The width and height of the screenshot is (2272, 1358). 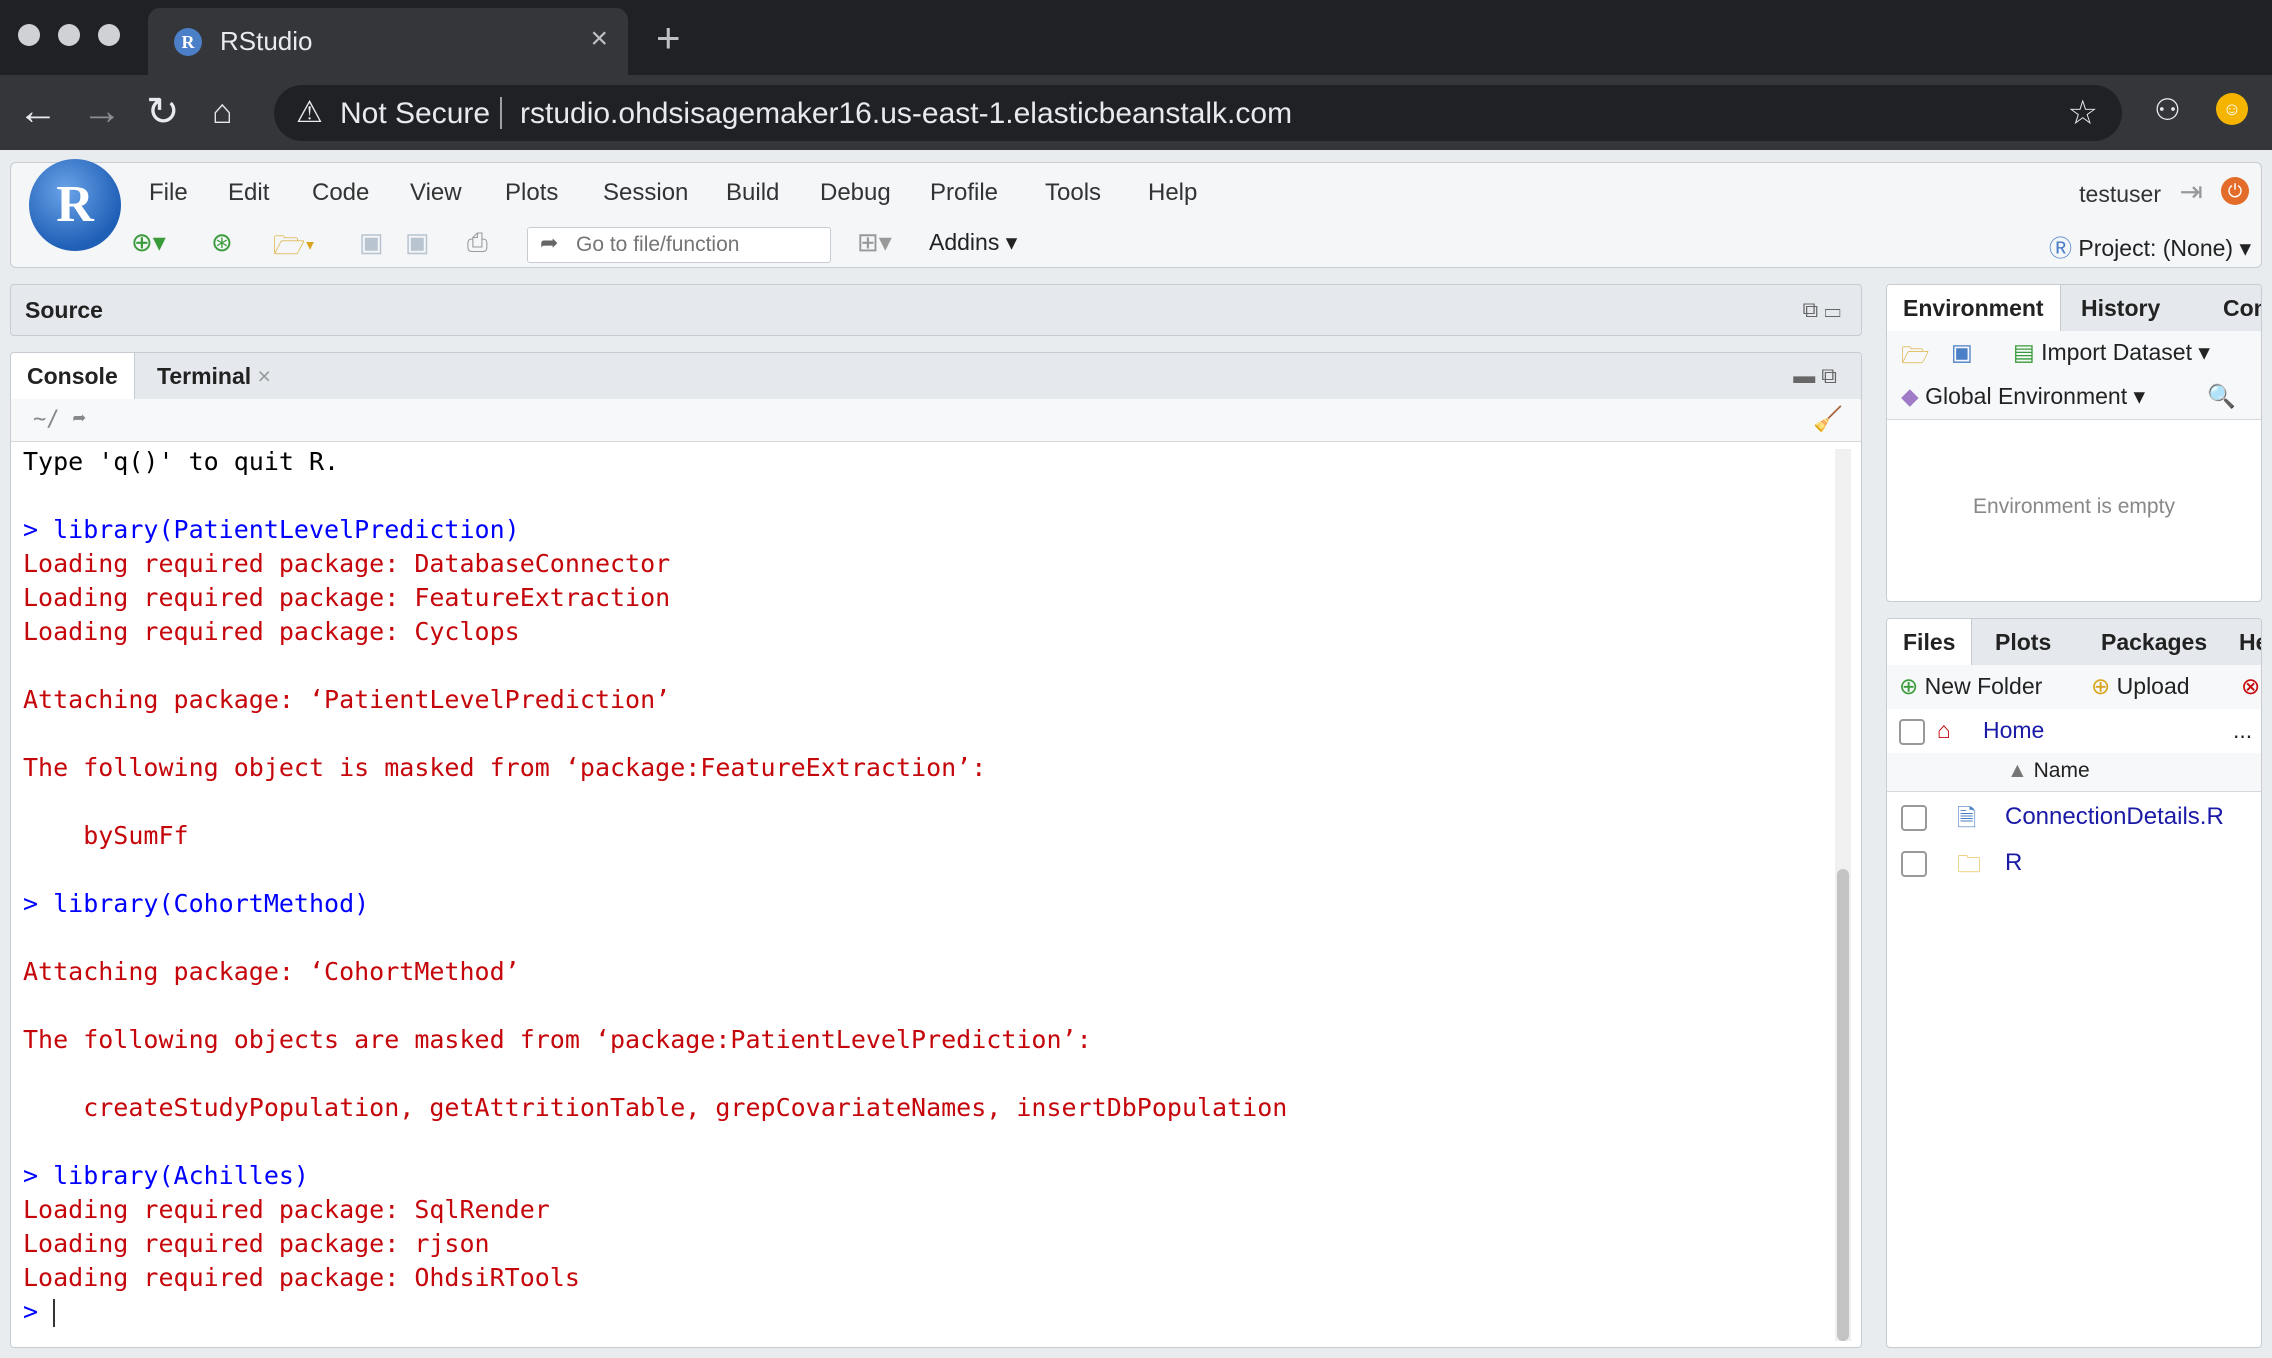 What do you see at coordinates (196, 903) in the screenshot?
I see `console-command-line: > library(CohortMethod)` at bounding box center [196, 903].